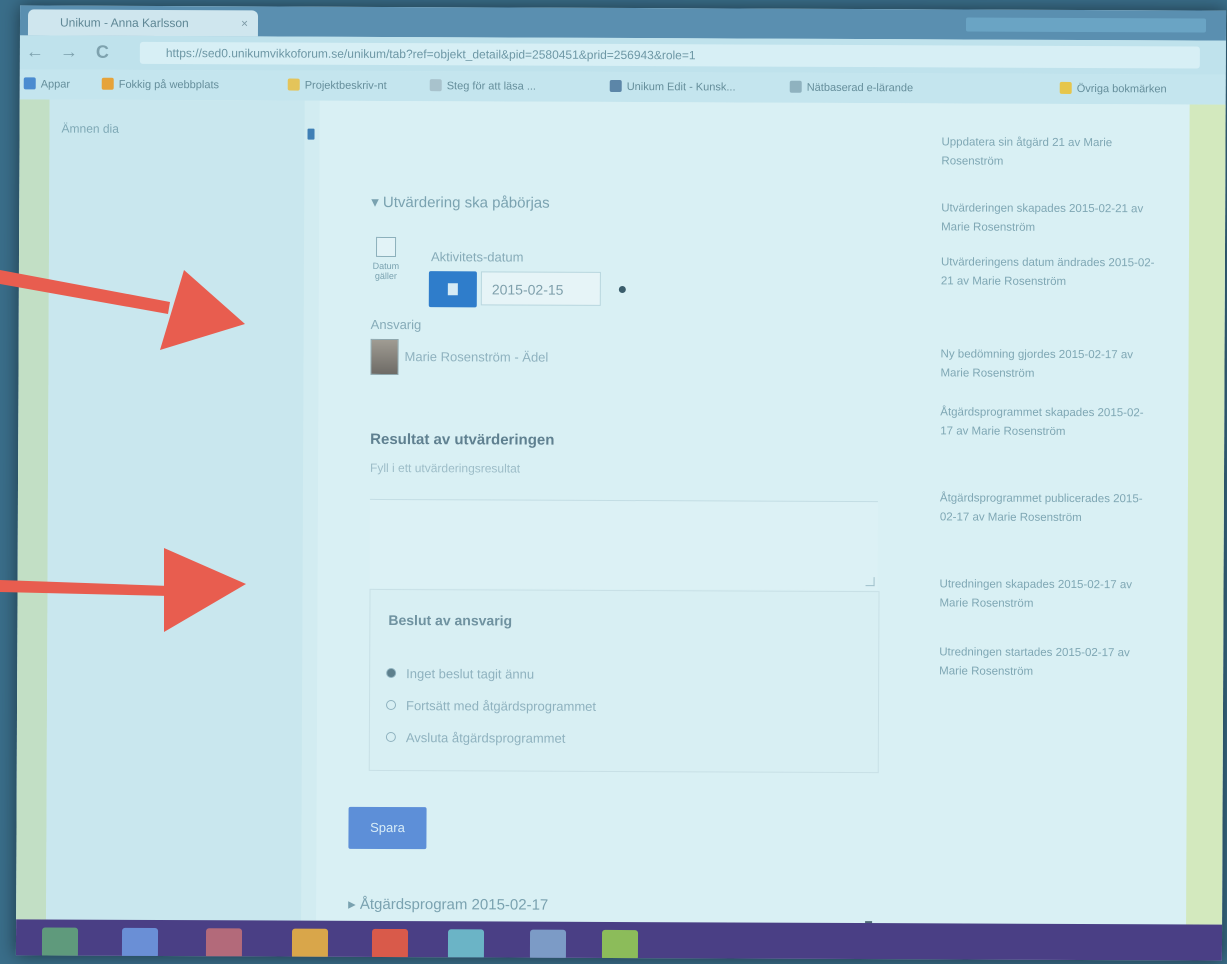 The image size is (1227, 964). What do you see at coordinates (169, 85) in the screenshot?
I see `bookmark-label: Fokkig på webbplats` at bounding box center [169, 85].